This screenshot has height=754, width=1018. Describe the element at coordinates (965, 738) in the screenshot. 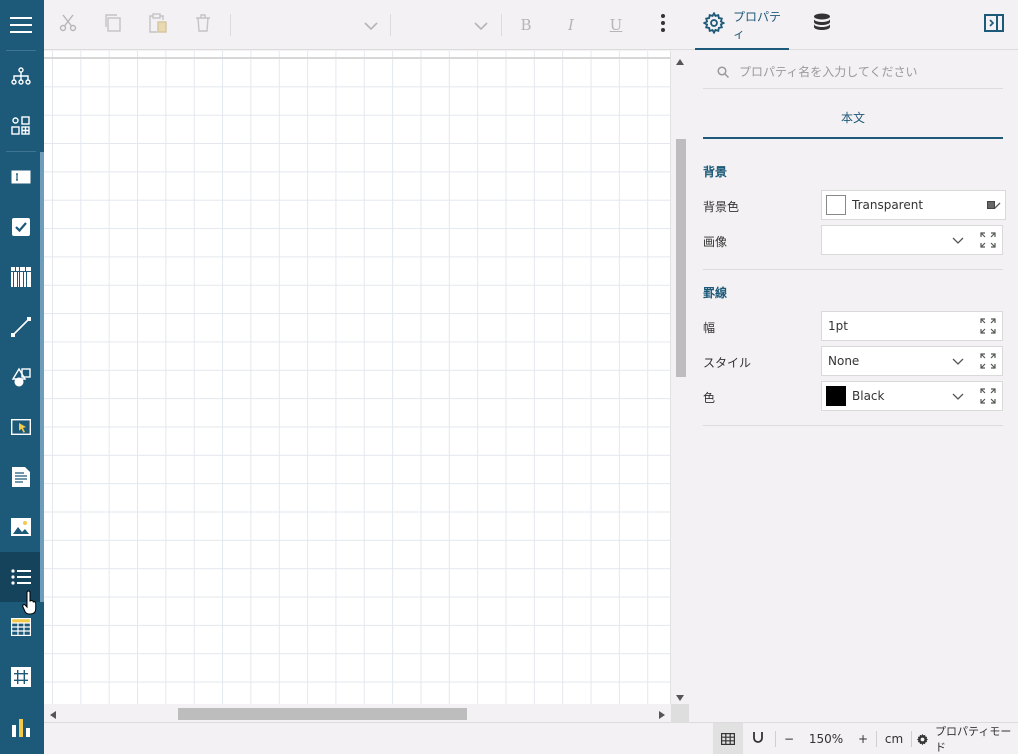

I see `property-mode-button: プロパティモード` at that location.